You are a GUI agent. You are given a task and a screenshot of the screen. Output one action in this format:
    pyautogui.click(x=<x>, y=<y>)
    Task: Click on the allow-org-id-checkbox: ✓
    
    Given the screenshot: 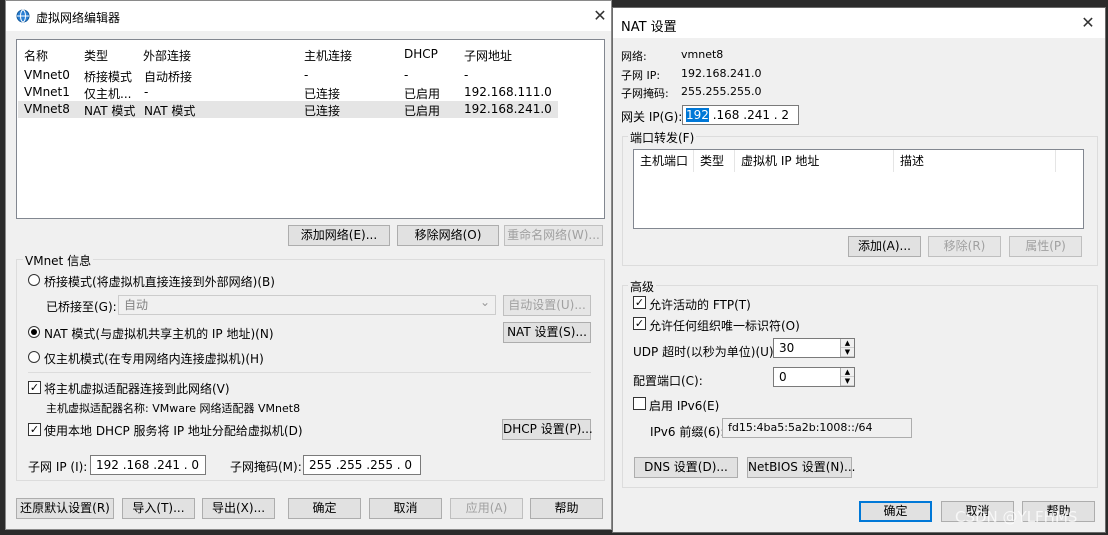 What is the action you would take?
    pyautogui.click(x=639, y=323)
    